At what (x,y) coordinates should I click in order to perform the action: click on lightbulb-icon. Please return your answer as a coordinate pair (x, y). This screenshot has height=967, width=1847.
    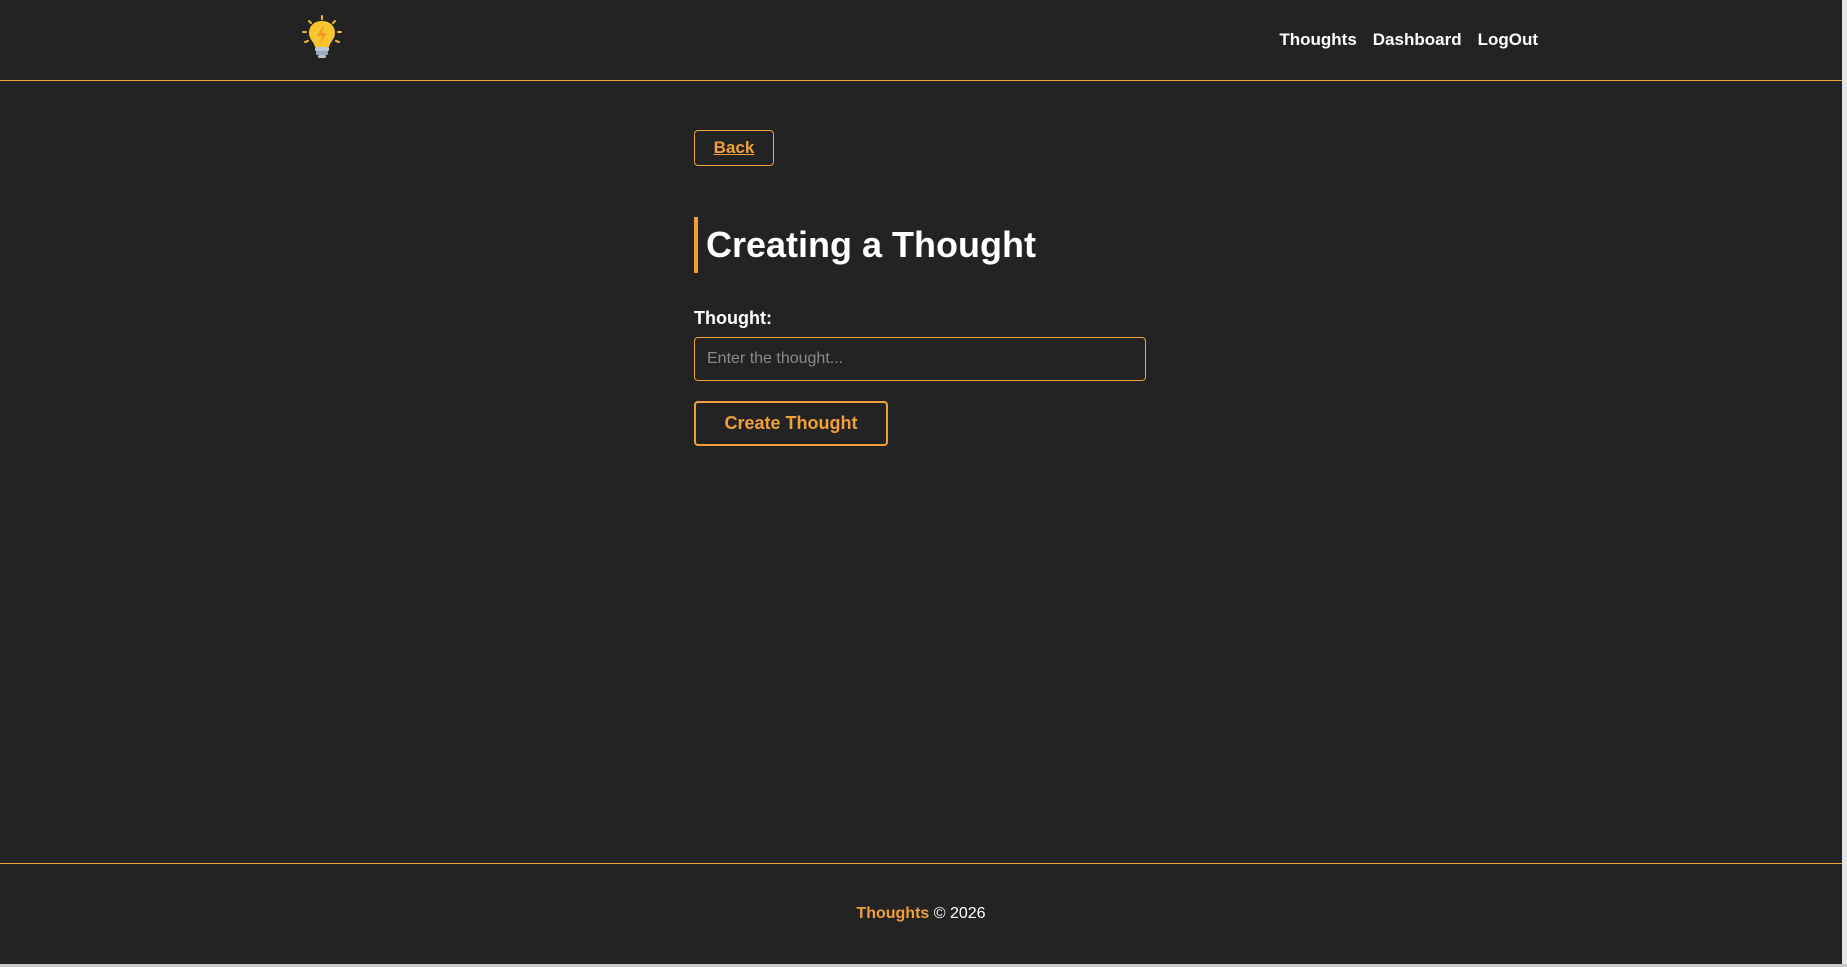
    Looking at the image, I should click on (322, 38).